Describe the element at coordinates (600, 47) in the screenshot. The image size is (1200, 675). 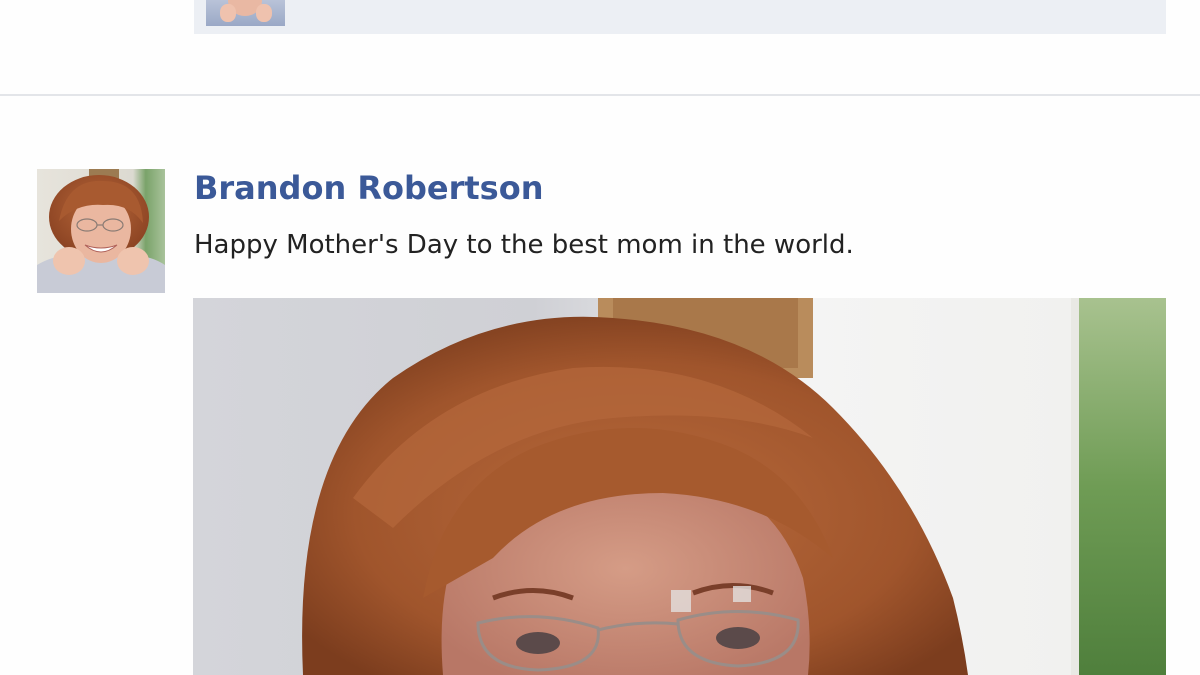
I see `previous-feed-story` at that location.